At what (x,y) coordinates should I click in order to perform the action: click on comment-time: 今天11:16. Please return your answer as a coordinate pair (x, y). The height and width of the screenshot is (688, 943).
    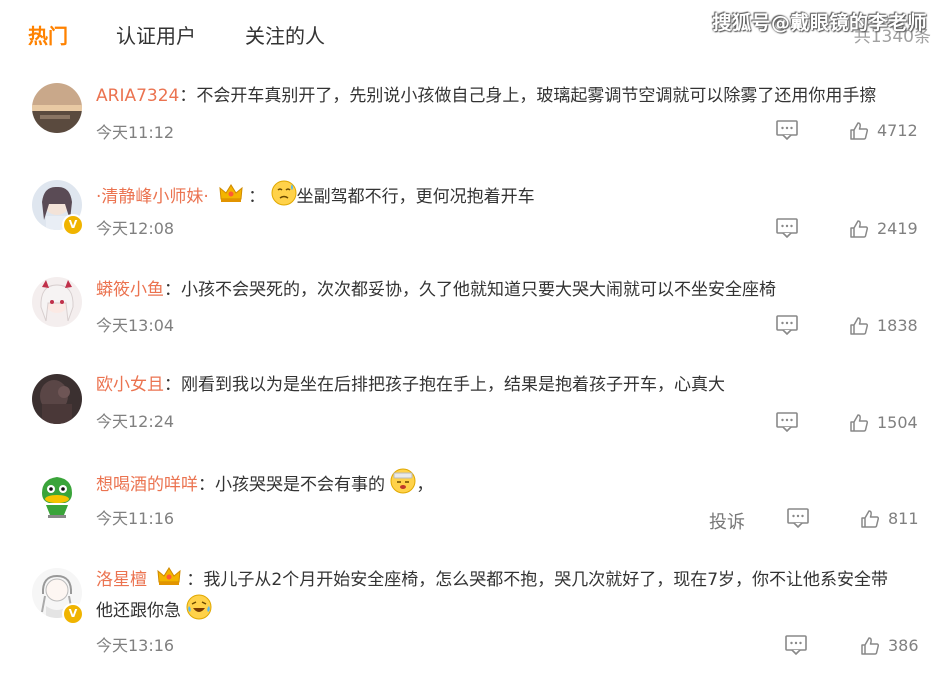
    Looking at the image, I should click on (135, 518).